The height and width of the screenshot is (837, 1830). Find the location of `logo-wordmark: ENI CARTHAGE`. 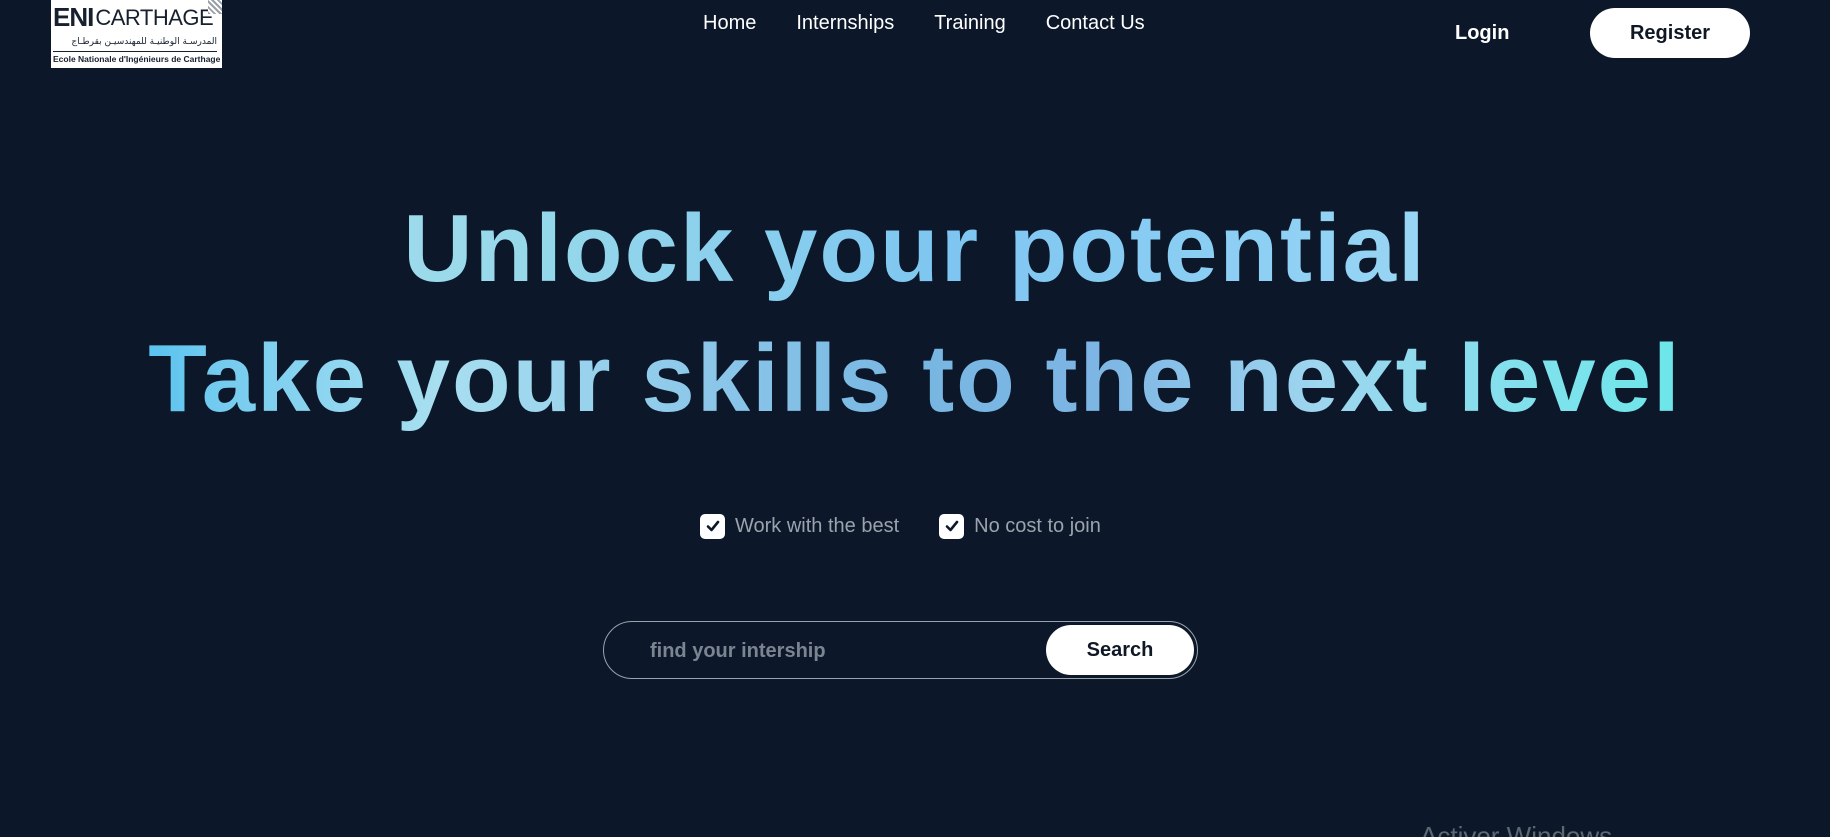

logo-wordmark: ENI CARTHAGE is located at coordinates (135, 18).